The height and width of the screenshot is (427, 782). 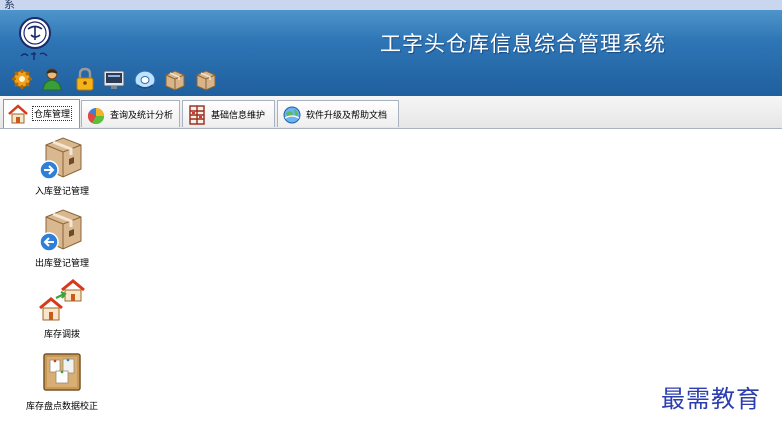 I want to click on app-title: 工字头仓库信息综合管理系统, so click(x=523, y=44).